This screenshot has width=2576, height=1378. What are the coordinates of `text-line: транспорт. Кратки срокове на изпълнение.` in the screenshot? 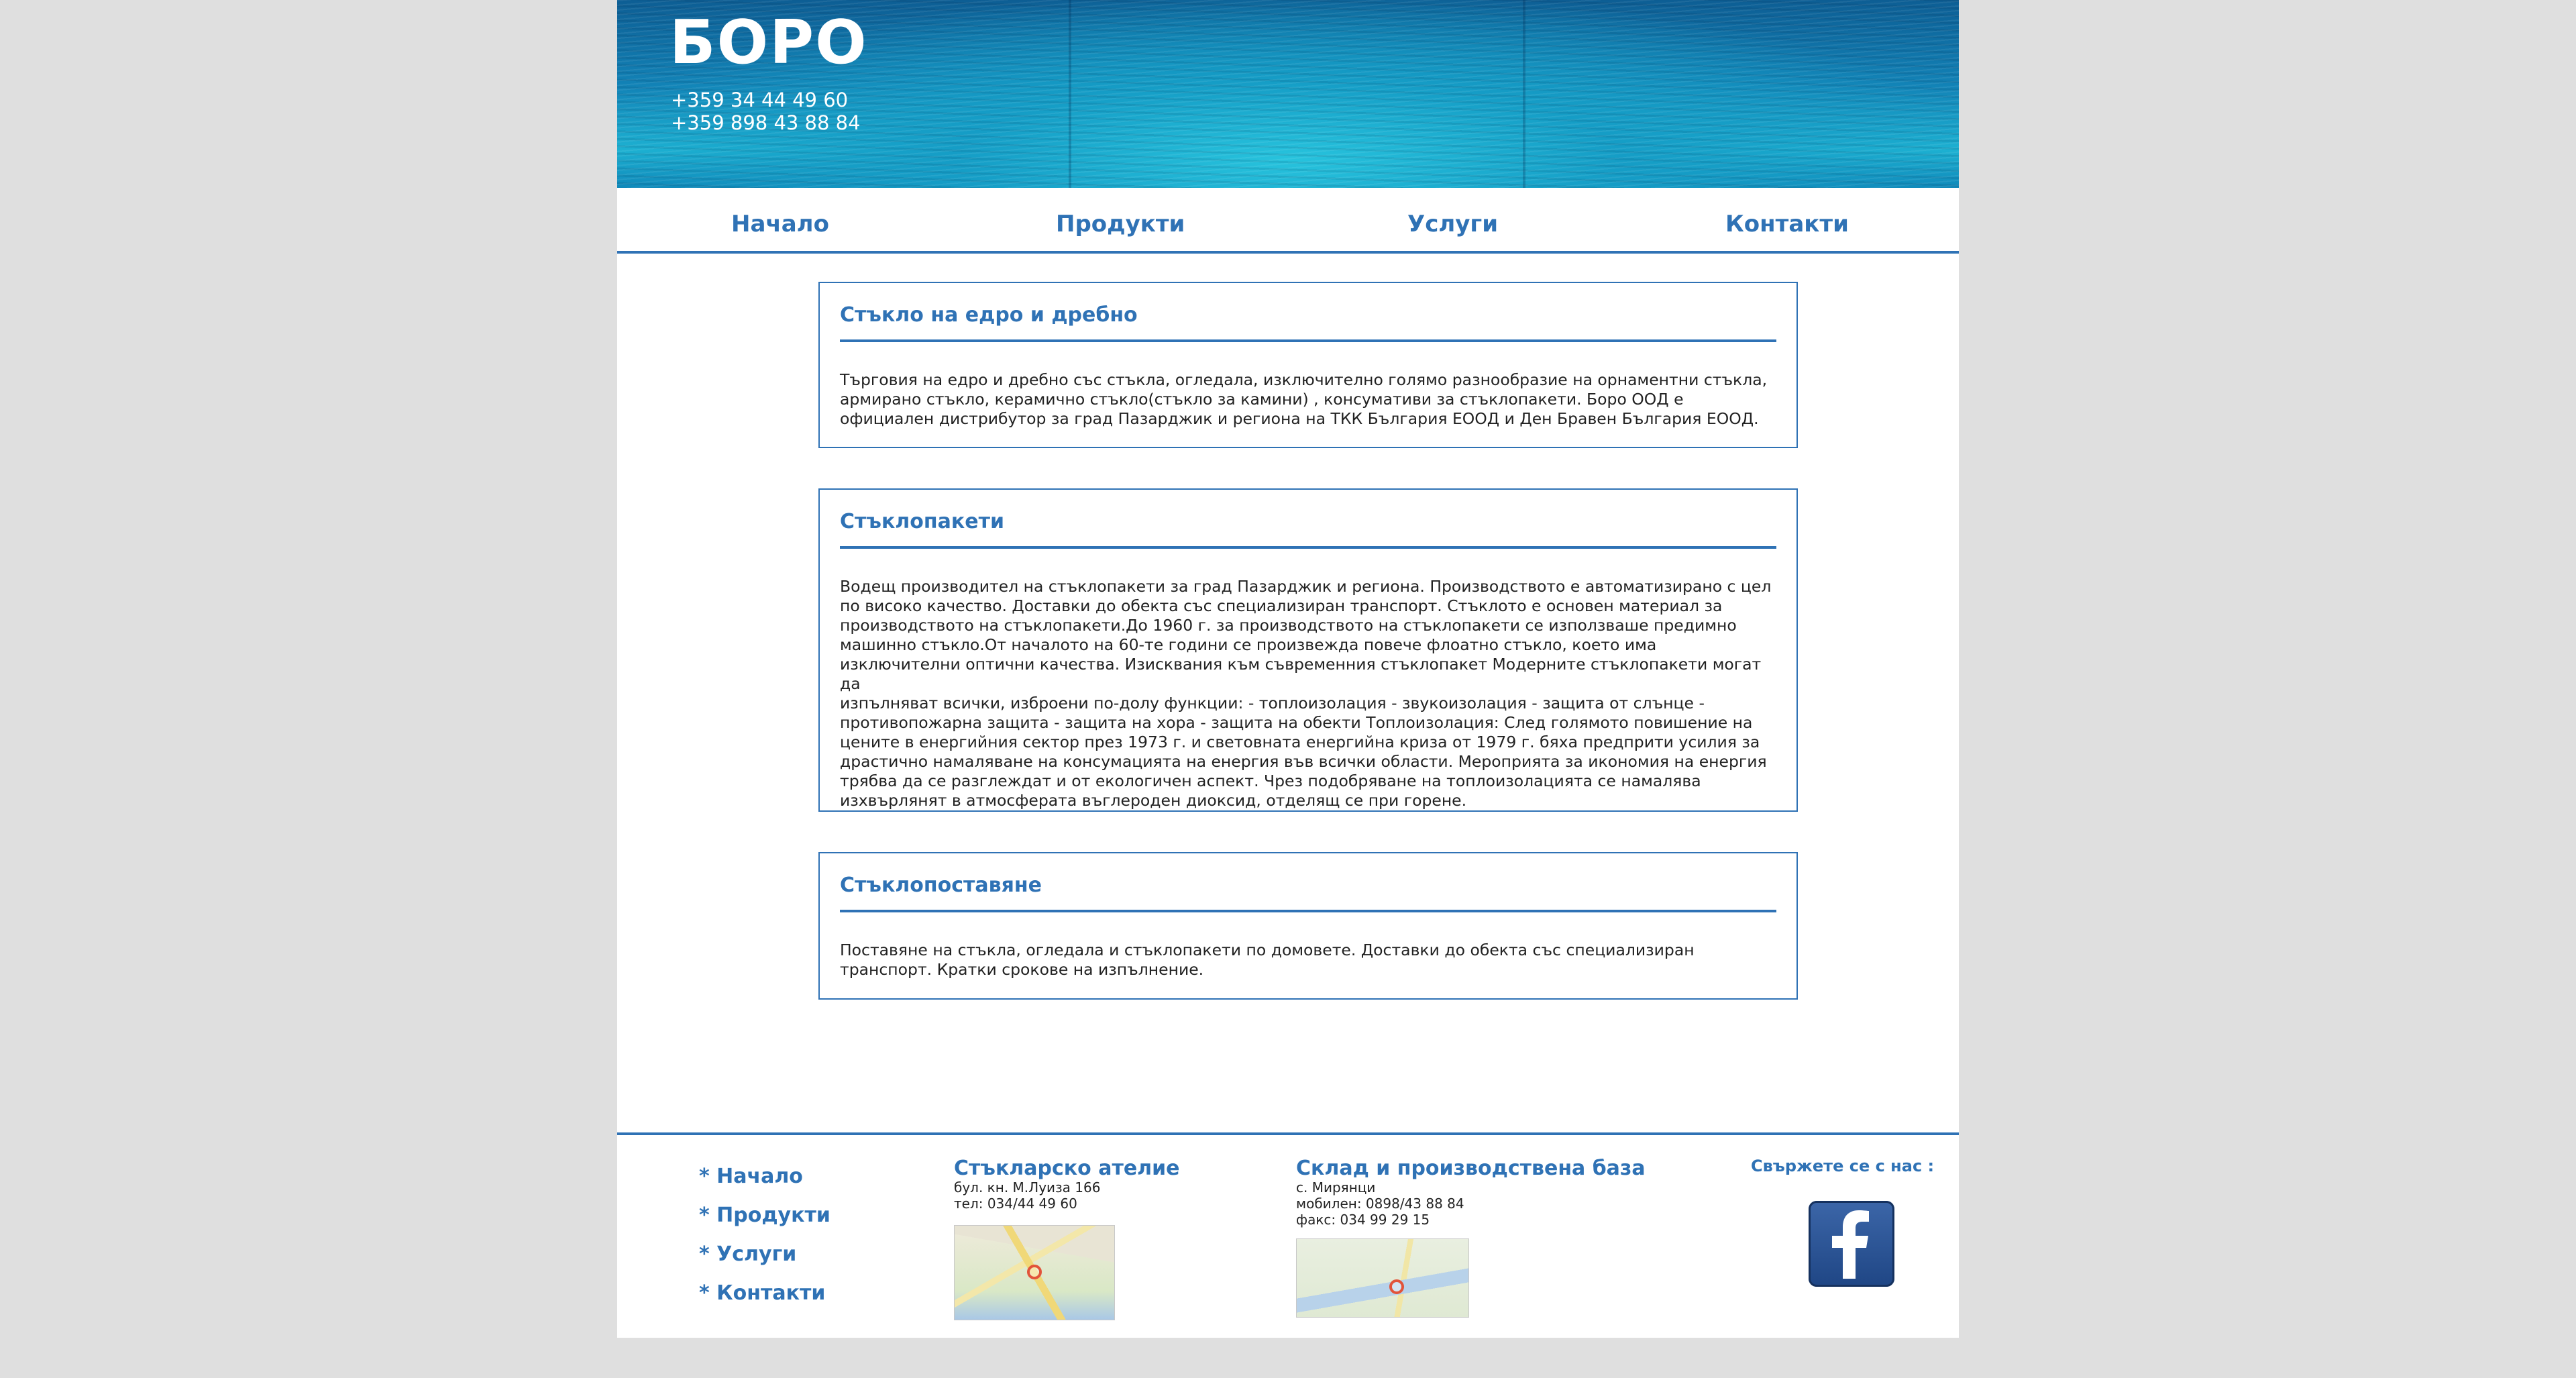 It's located at (1022, 969).